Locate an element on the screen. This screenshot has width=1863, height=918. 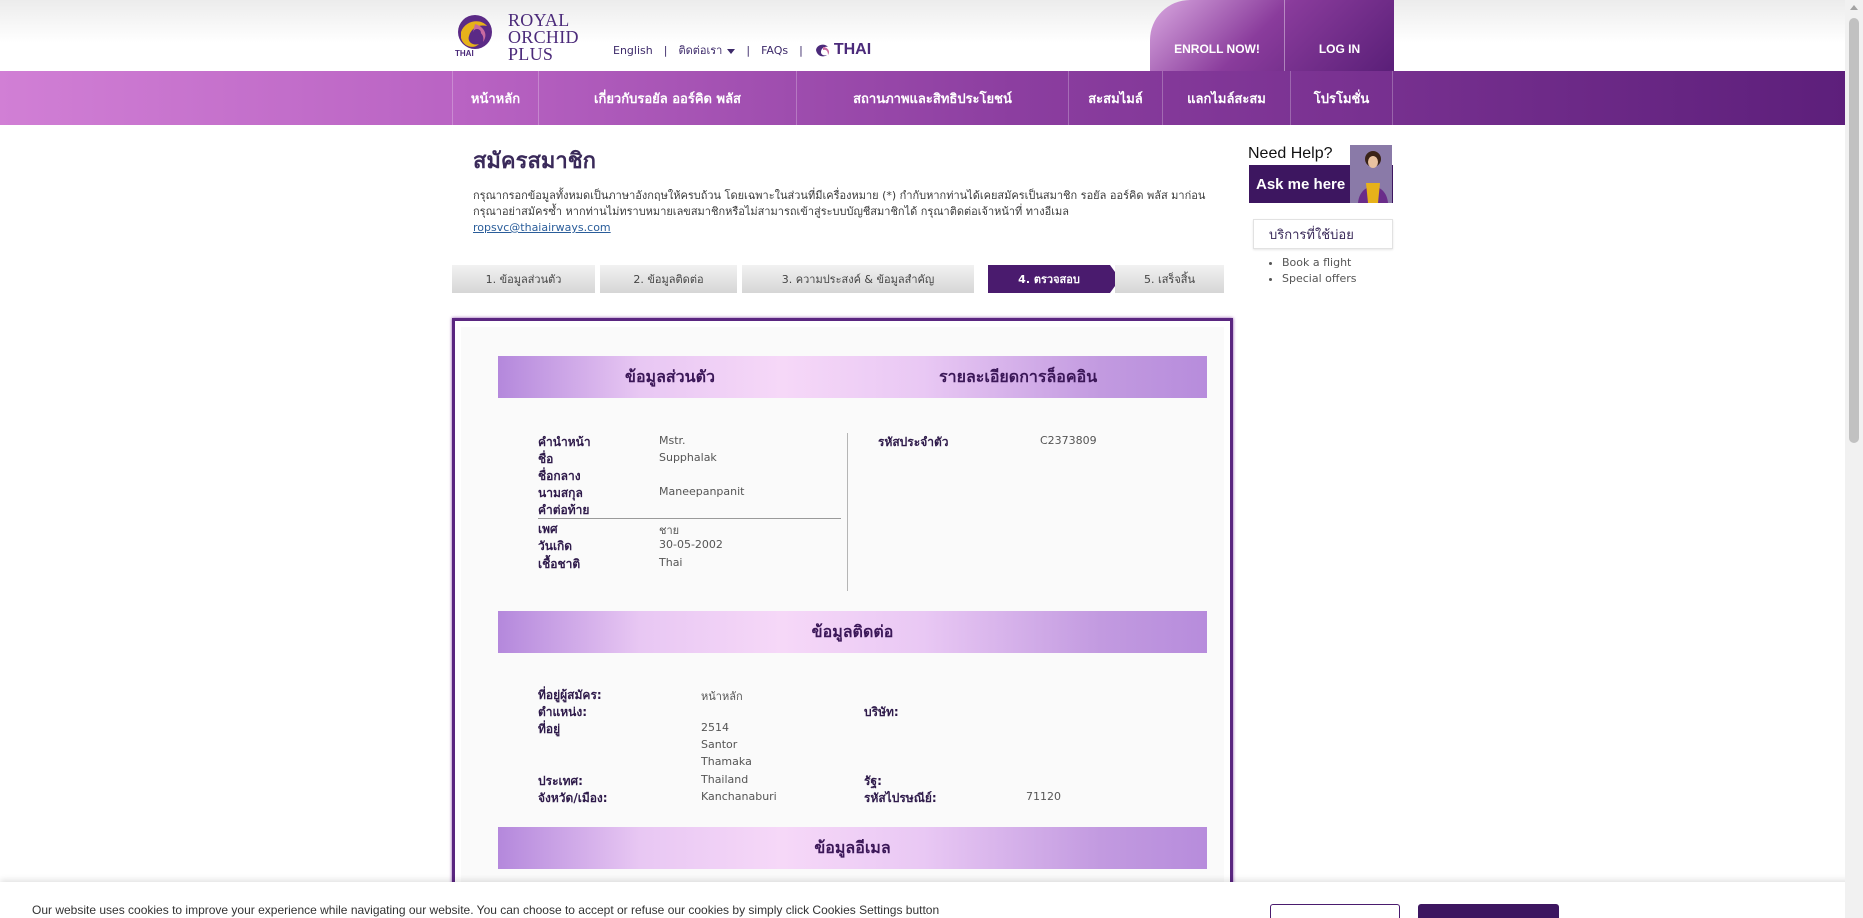
faqs-link: FAQs is located at coordinates (774, 50).